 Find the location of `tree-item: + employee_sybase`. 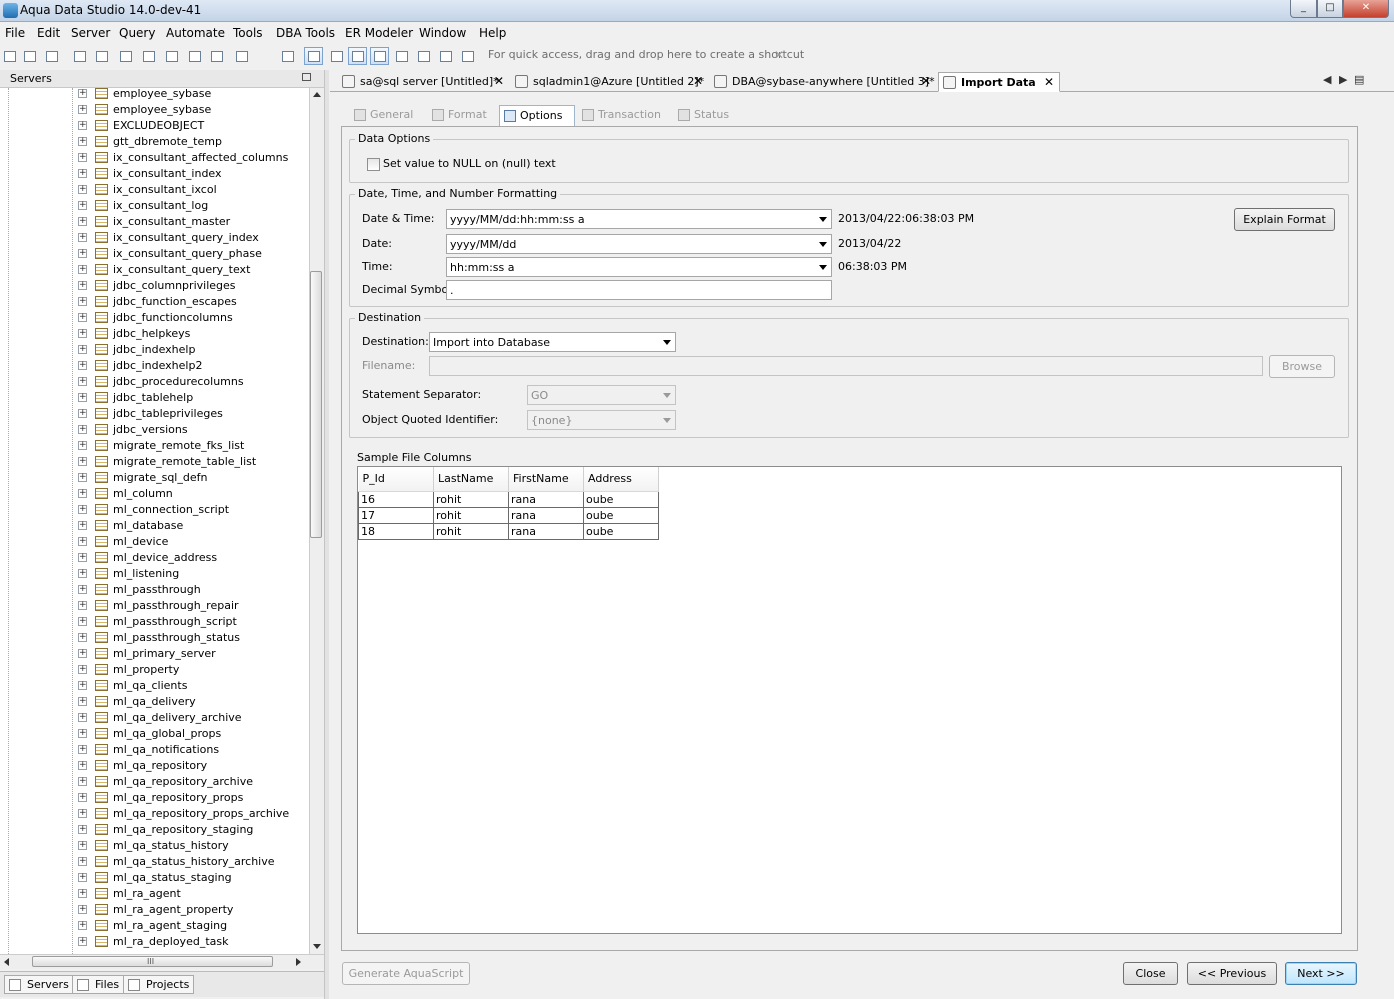

tree-item: + employee_sybase is located at coordinates (154, 110).